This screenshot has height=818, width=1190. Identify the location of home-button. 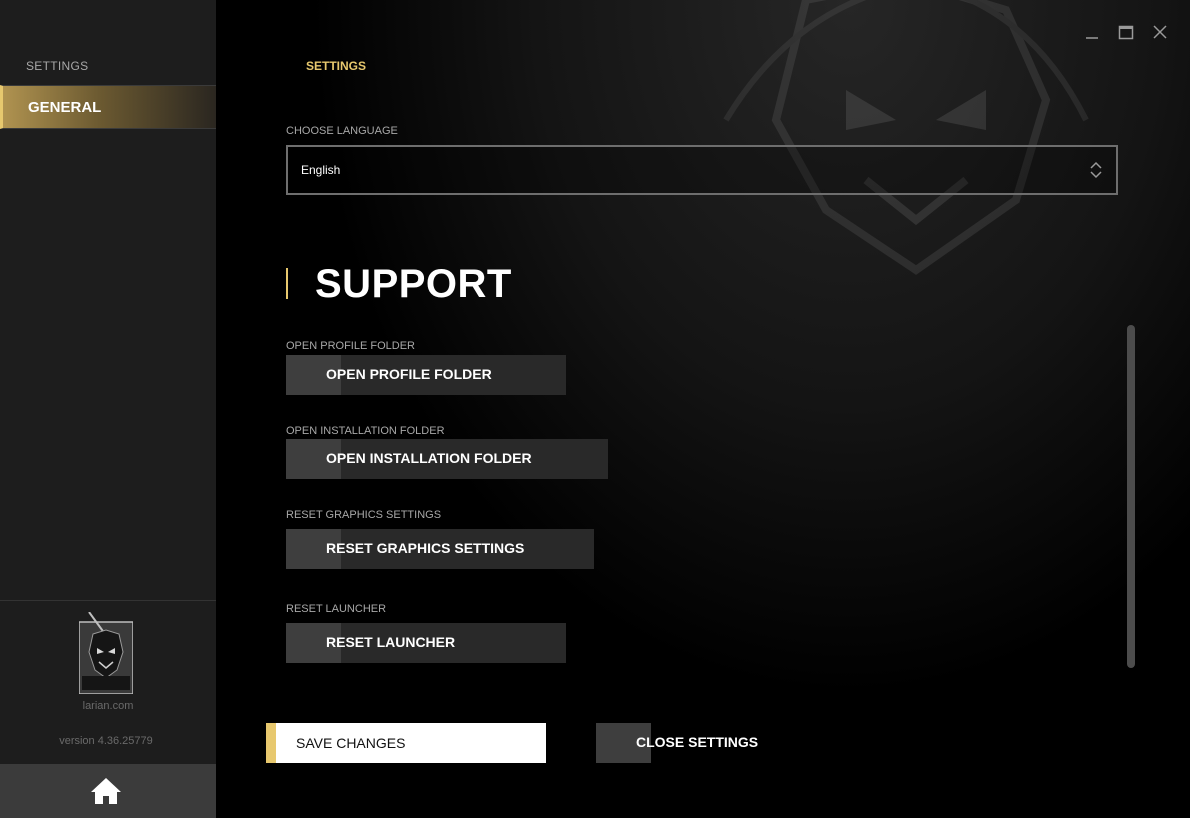
(108, 791).